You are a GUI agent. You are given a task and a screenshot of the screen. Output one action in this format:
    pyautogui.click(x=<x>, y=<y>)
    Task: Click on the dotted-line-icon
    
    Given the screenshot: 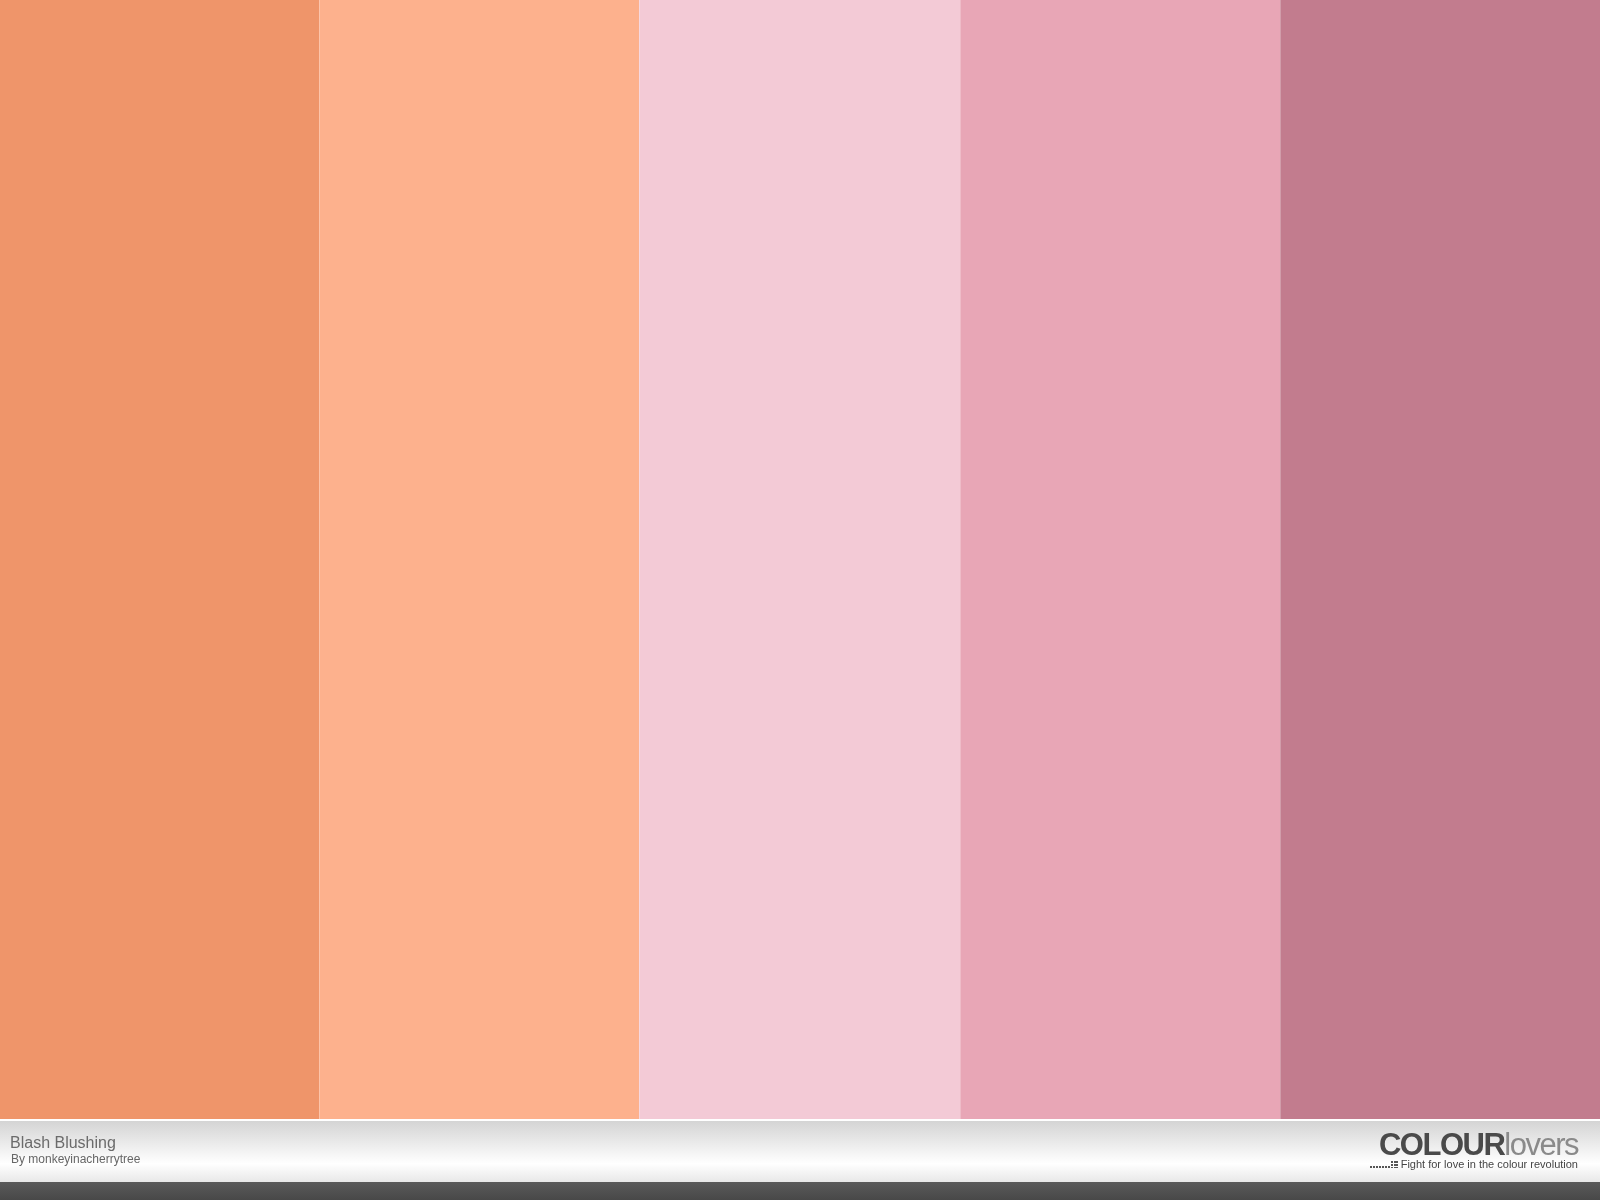 What is the action you would take?
    pyautogui.click(x=1383, y=1164)
    